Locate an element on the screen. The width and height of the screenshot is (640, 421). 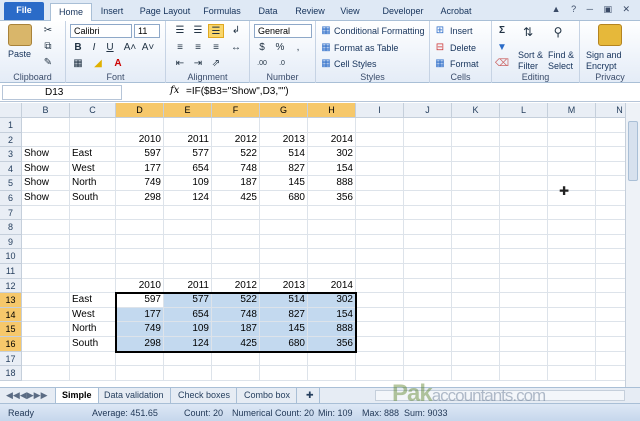
find-select-button: Find & is located at coordinates (561, 55).